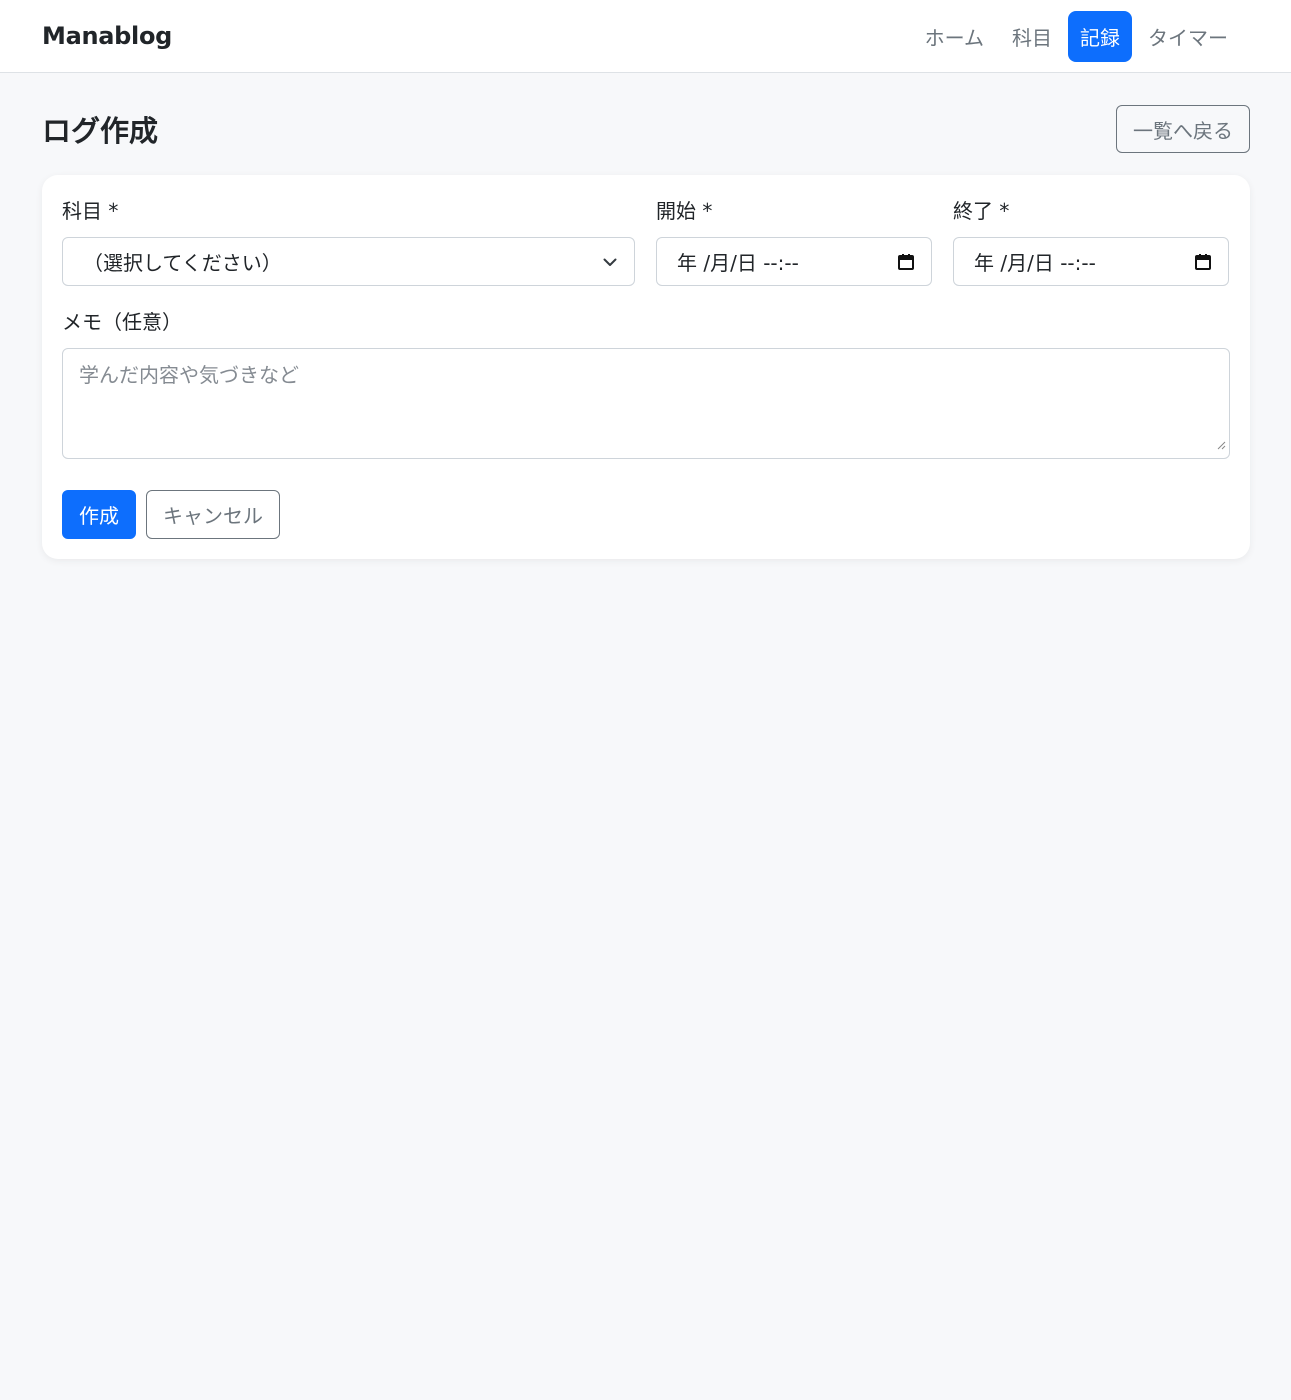 Image resolution: width=1291 pixels, height=1400 pixels. What do you see at coordinates (646, 514) in the screenshot?
I see `form-actions: 作成 キャンセル` at bounding box center [646, 514].